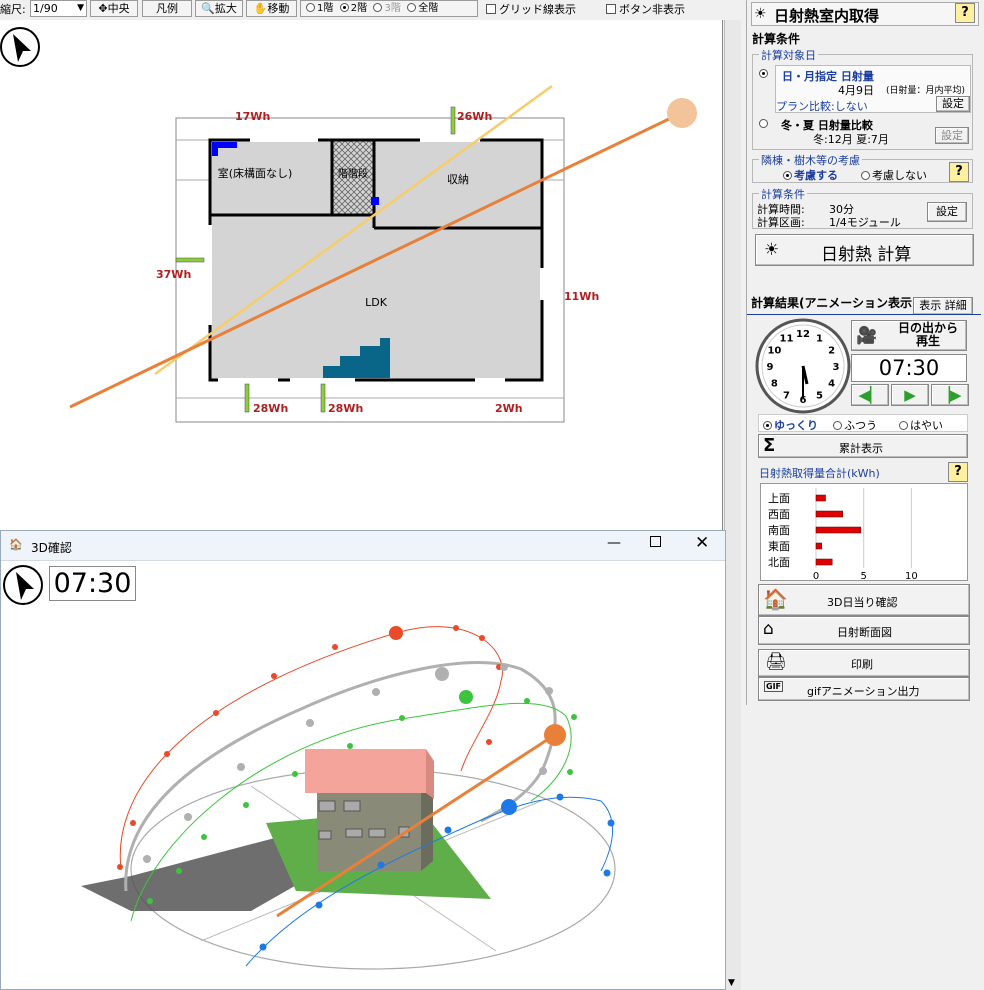 The width and height of the screenshot is (984, 990). I want to click on floor-3-radio: 3階, so click(387, 8).